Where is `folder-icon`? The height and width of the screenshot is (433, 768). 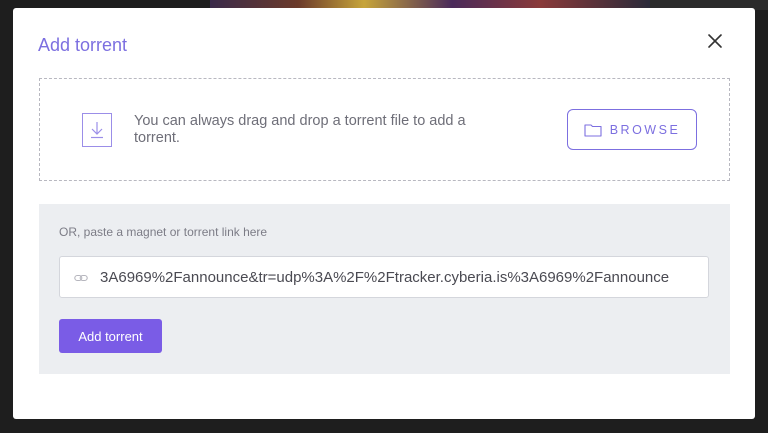 folder-icon is located at coordinates (593, 130).